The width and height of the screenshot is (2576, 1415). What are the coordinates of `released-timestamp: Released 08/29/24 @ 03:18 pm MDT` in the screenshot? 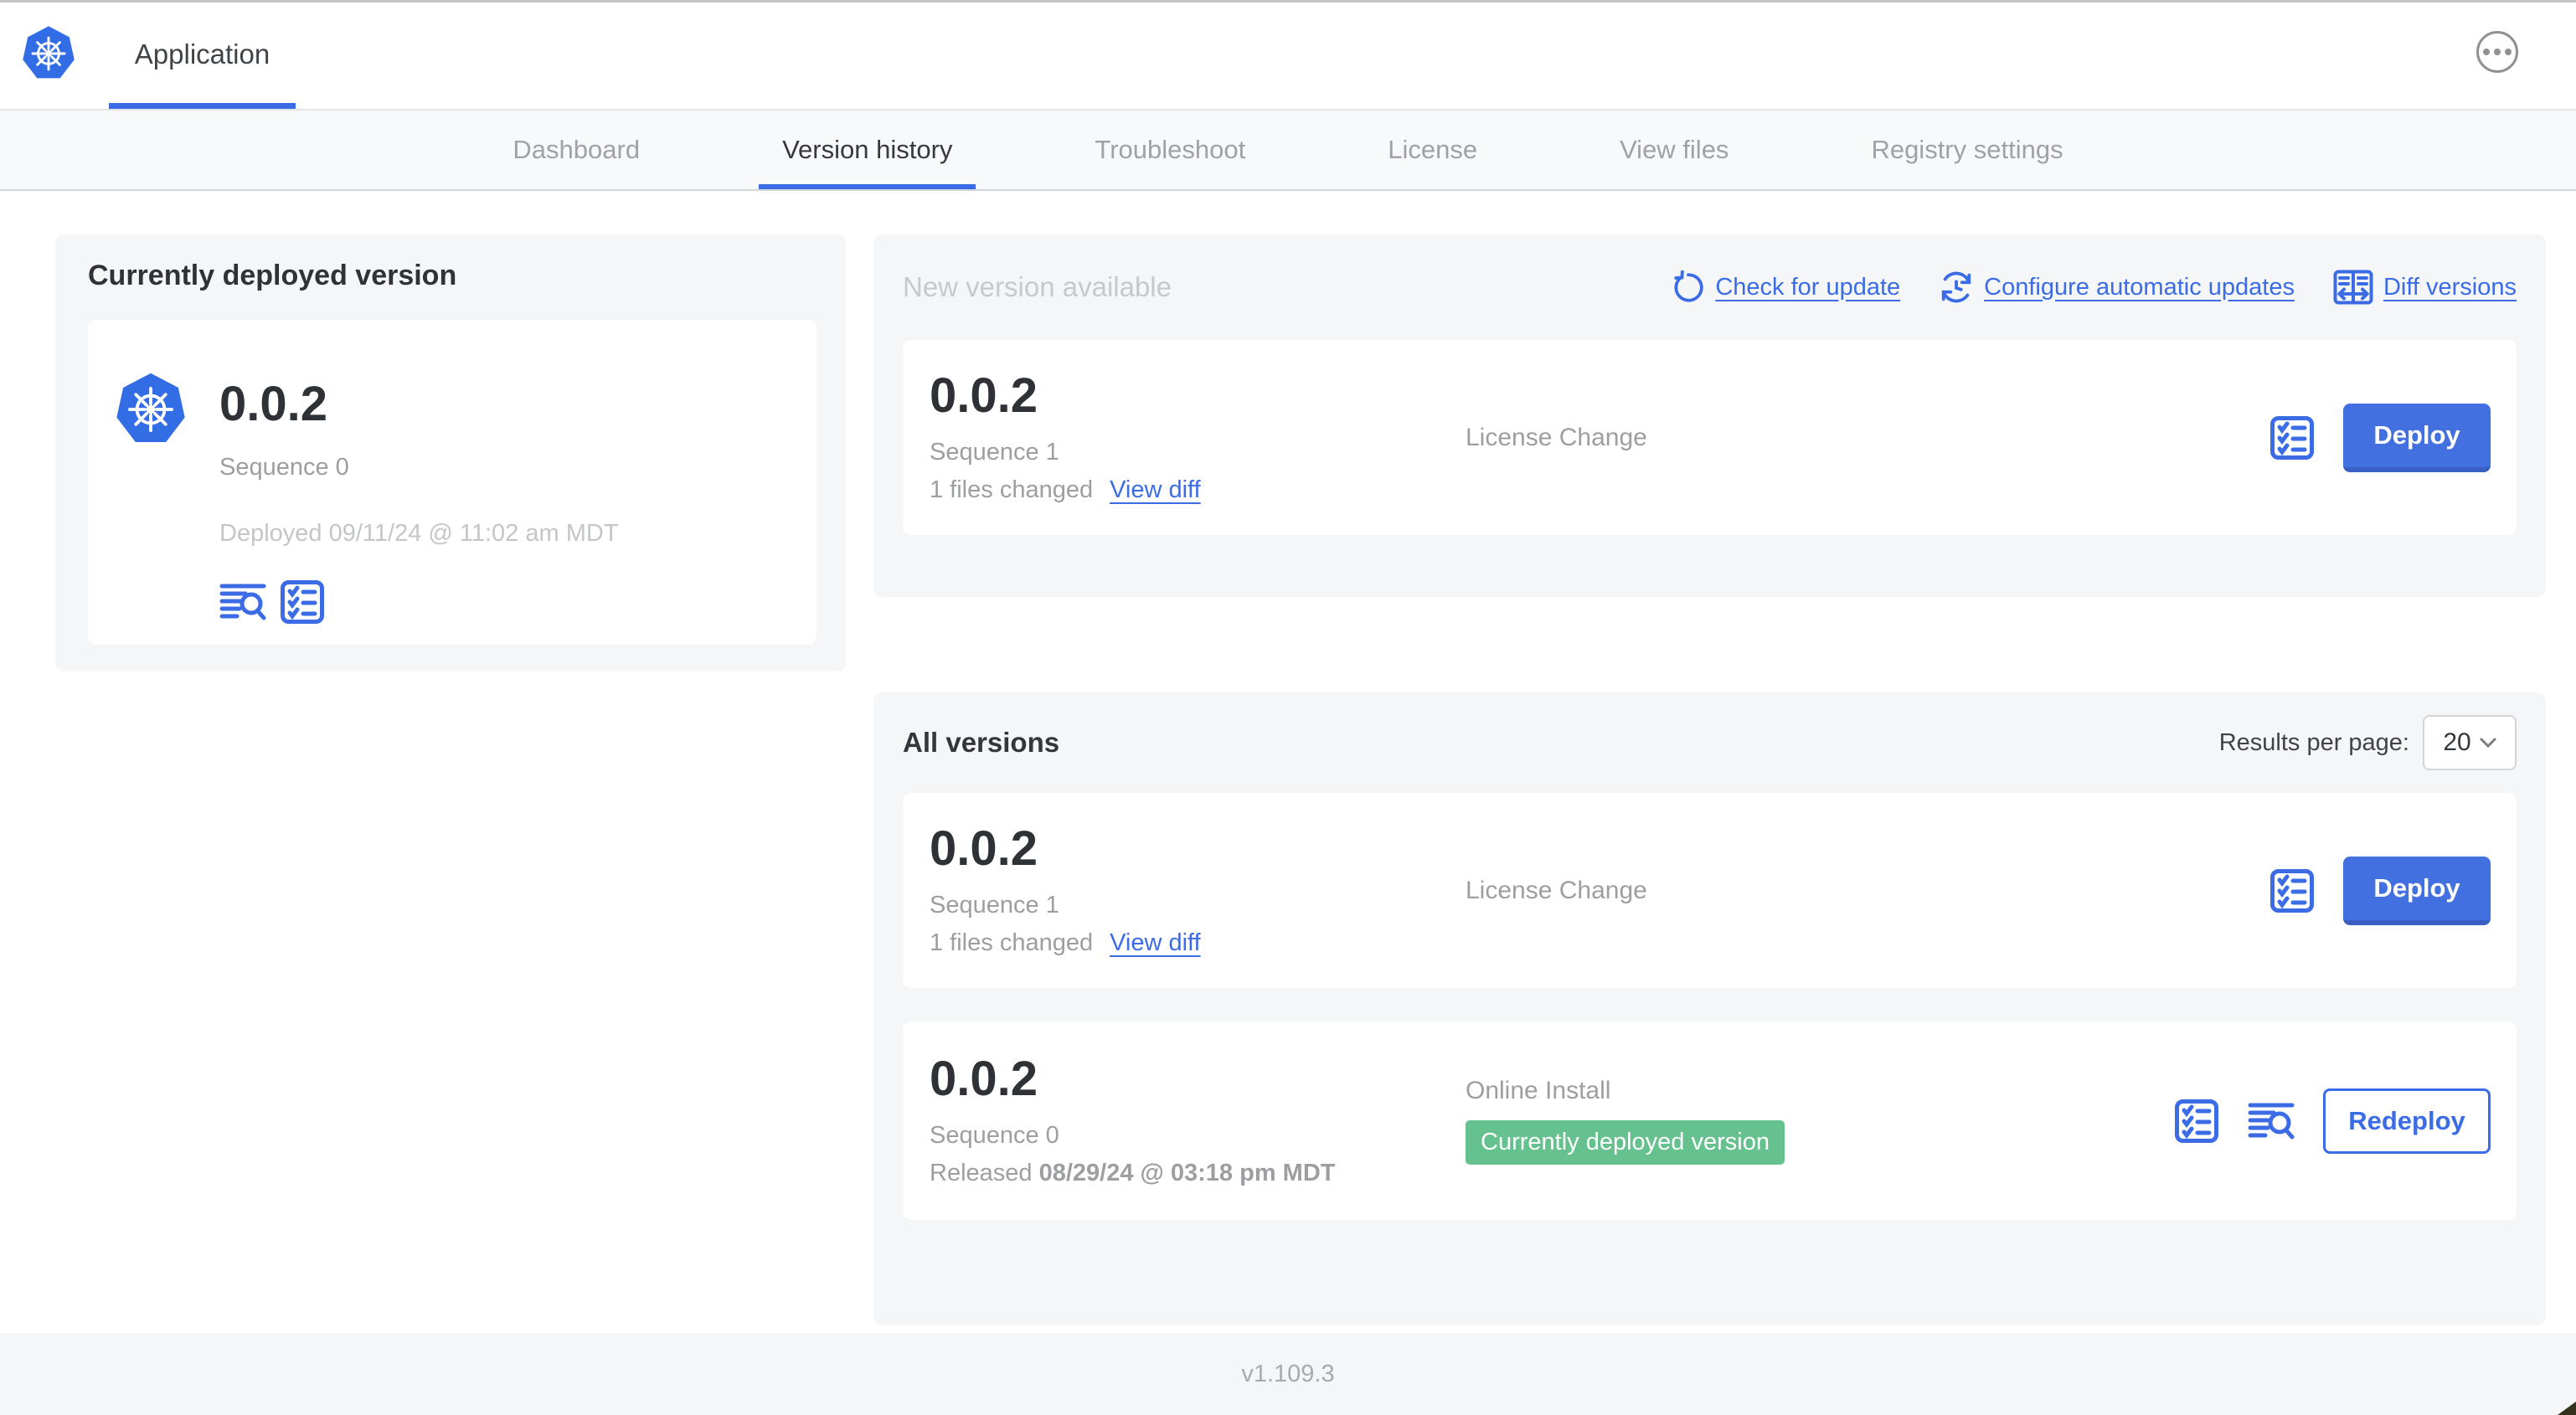 It's located at (1133, 1172).